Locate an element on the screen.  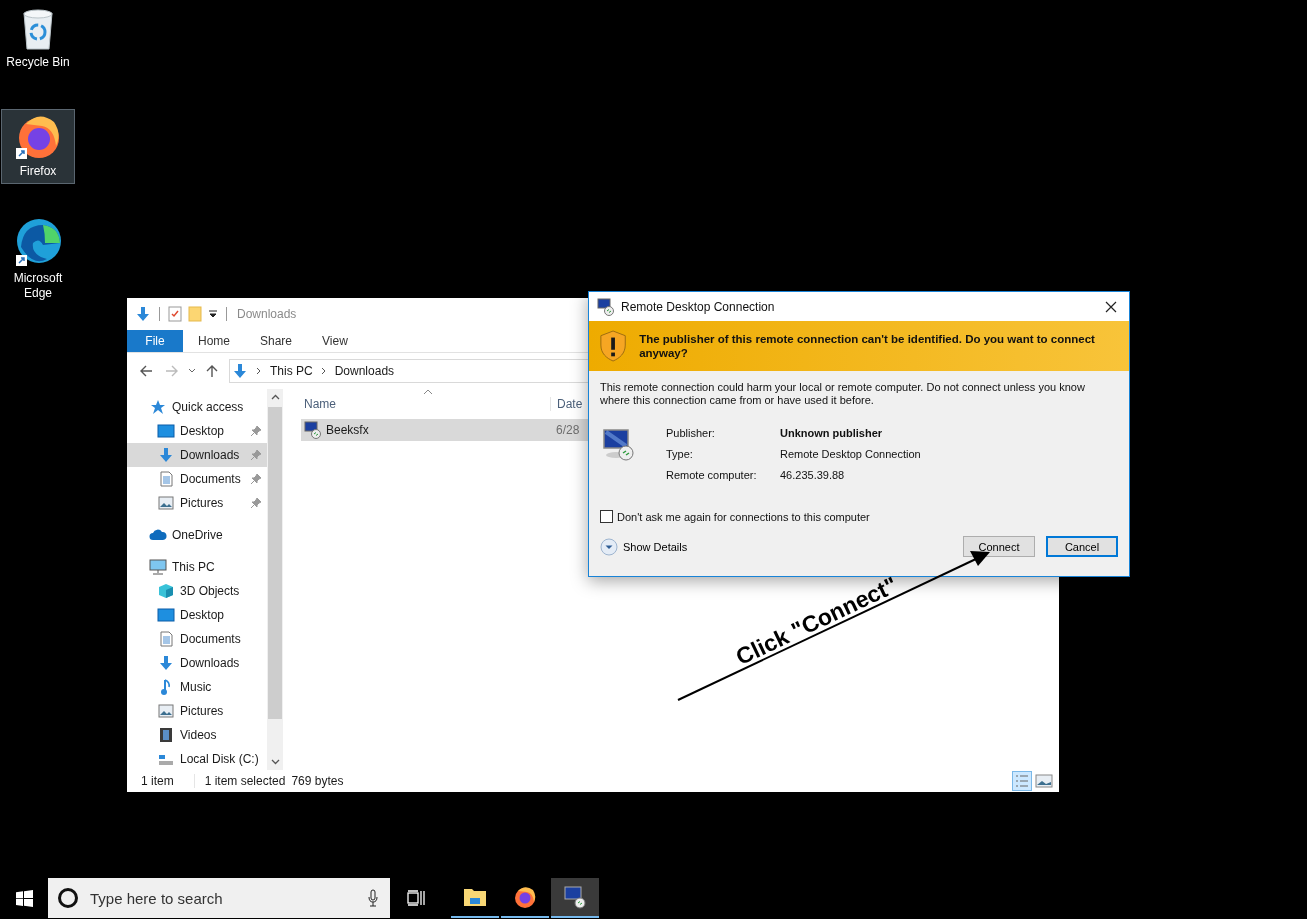
window-title: Downloads is located at coordinates (267, 314).